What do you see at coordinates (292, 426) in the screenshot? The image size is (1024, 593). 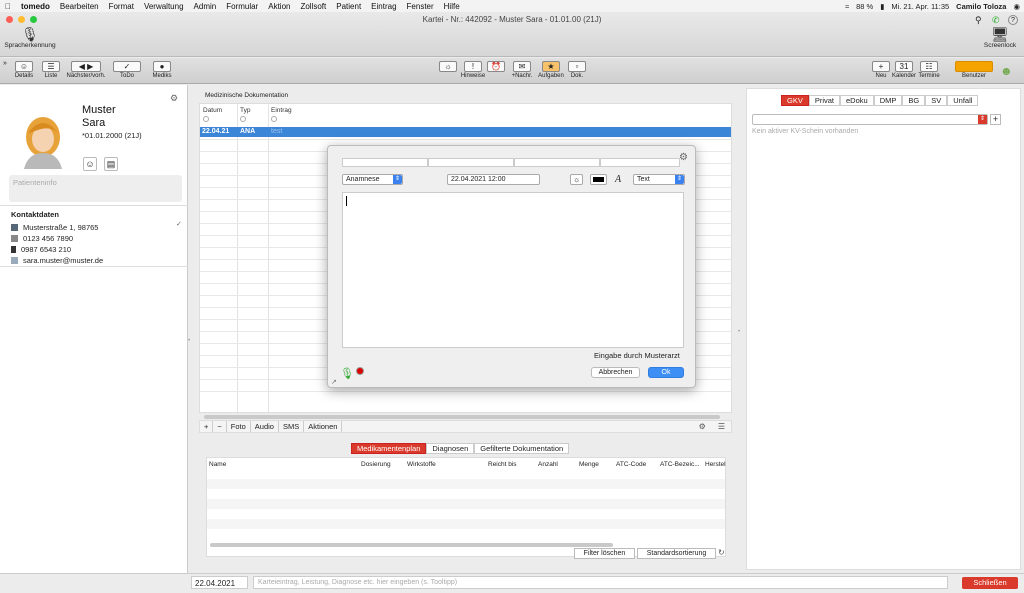 I see `sms-button: SMS` at bounding box center [292, 426].